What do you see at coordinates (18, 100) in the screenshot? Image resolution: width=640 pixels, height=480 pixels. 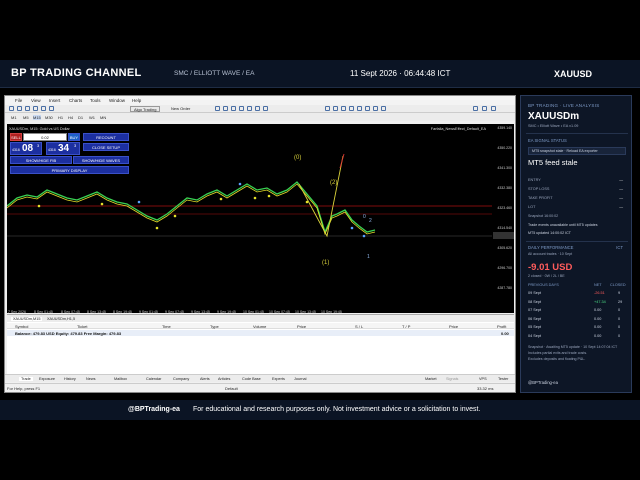 I see `menu-file: File` at bounding box center [18, 100].